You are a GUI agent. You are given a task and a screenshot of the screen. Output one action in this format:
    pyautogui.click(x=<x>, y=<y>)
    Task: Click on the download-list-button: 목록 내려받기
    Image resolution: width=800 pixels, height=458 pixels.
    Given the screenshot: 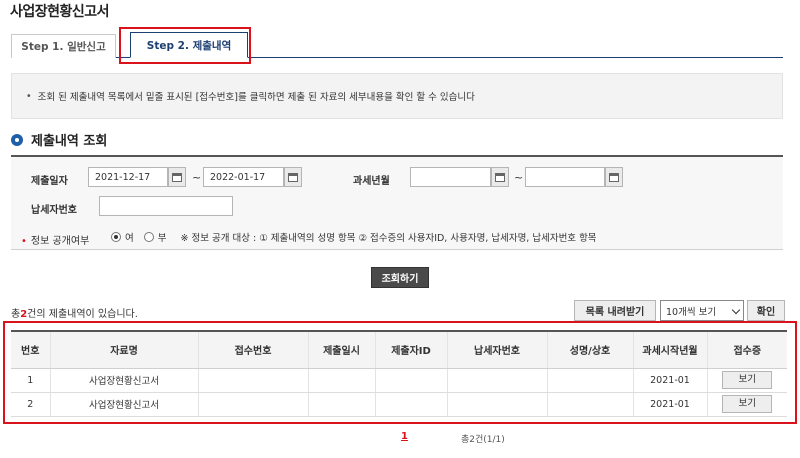 What is the action you would take?
    pyautogui.click(x=615, y=310)
    